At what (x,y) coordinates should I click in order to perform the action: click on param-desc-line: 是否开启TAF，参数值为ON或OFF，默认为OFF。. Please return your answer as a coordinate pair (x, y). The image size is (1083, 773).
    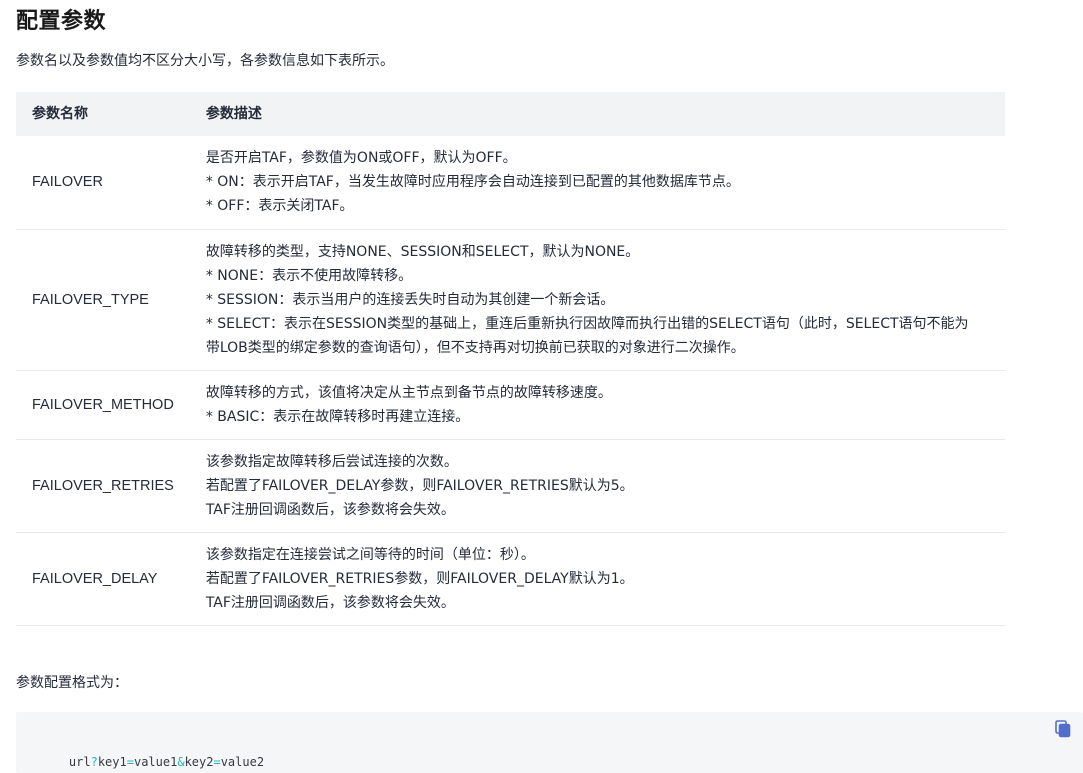
    Looking at the image, I should click on (361, 158).